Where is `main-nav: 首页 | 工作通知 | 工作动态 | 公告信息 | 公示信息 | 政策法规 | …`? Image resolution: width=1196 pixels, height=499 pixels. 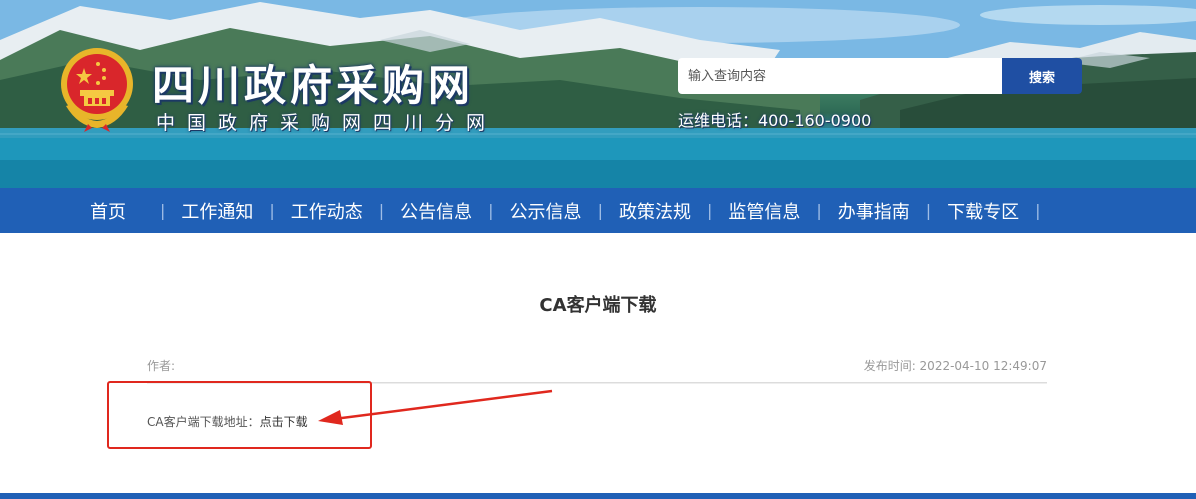
main-nav: 首页 | 工作通知 | 工作动态 | 公告信息 | 公示信息 | 政策法规 | … is located at coordinates (598, 210).